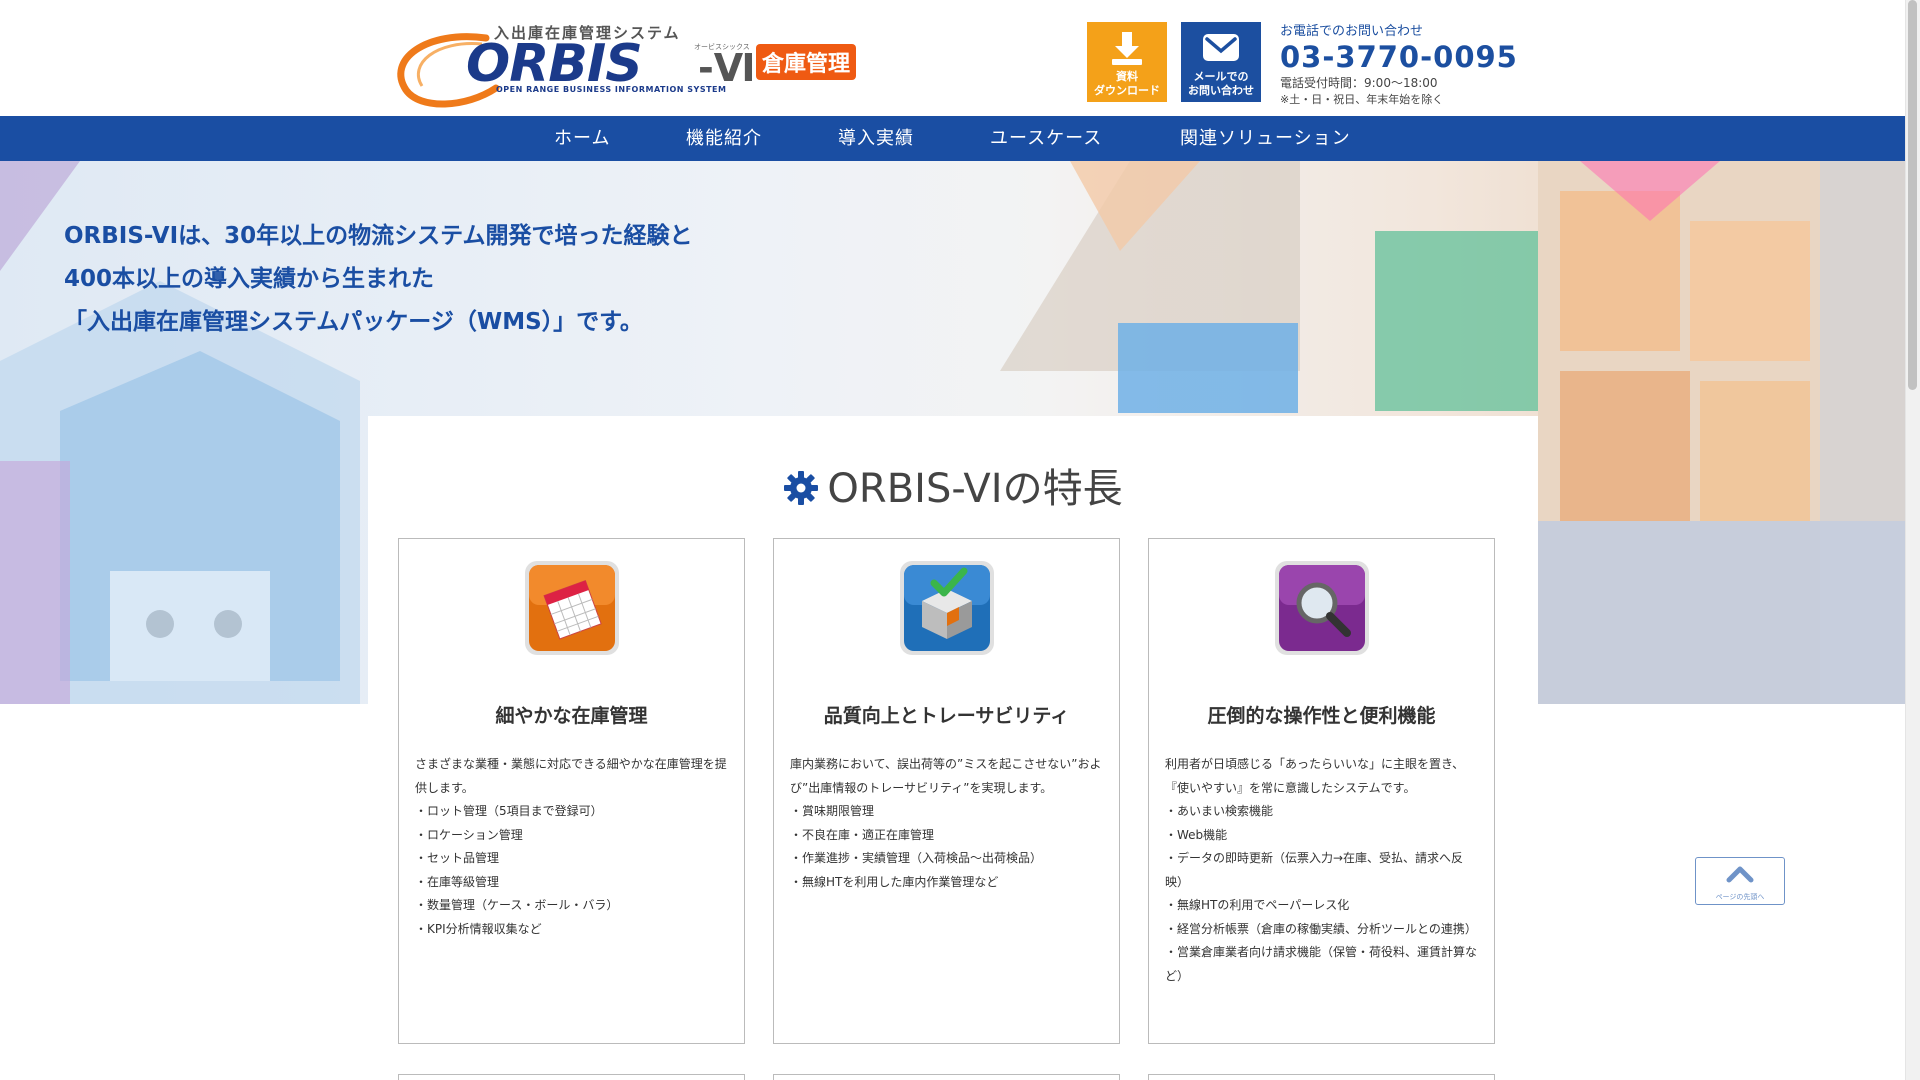 The height and width of the screenshot is (1080, 1920). I want to click on feature-line: ・賞味期限管理, so click(832, 811).